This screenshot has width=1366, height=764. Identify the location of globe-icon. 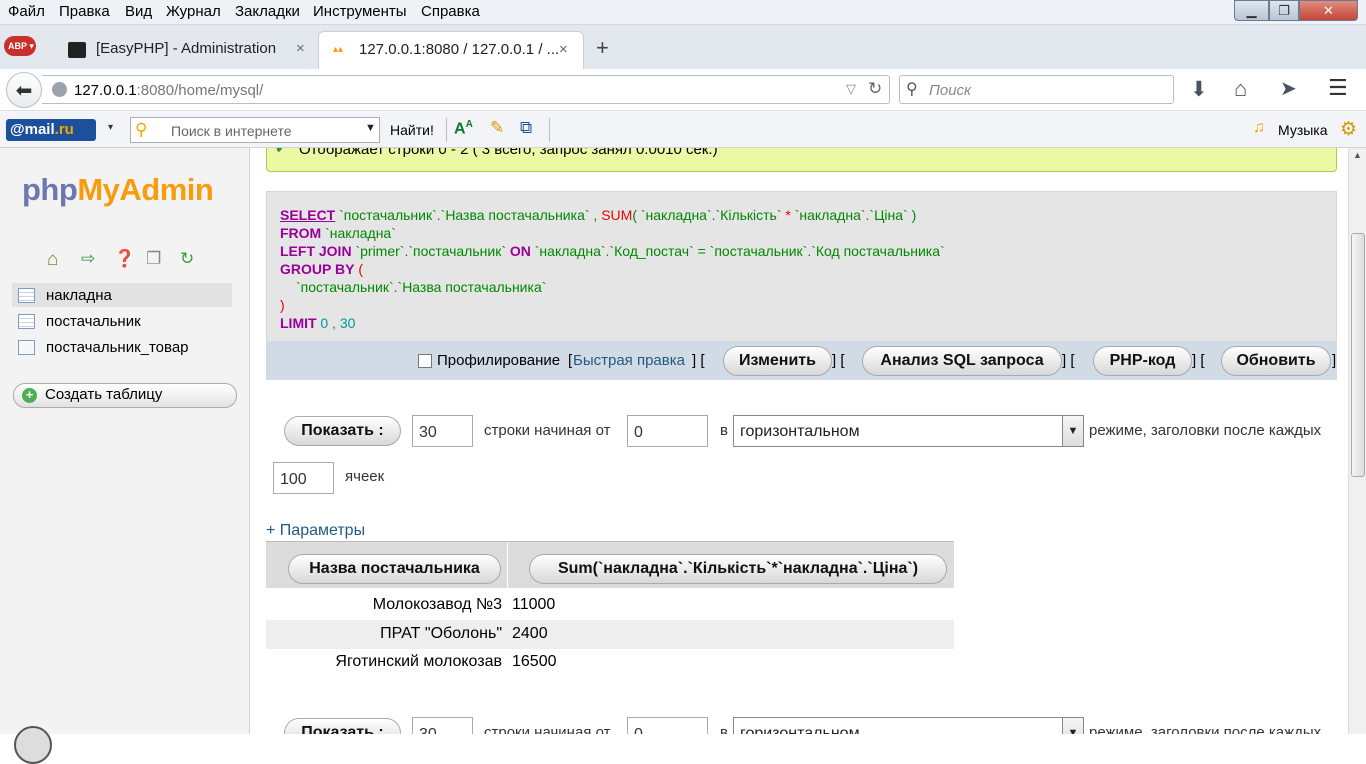
(59, 89).